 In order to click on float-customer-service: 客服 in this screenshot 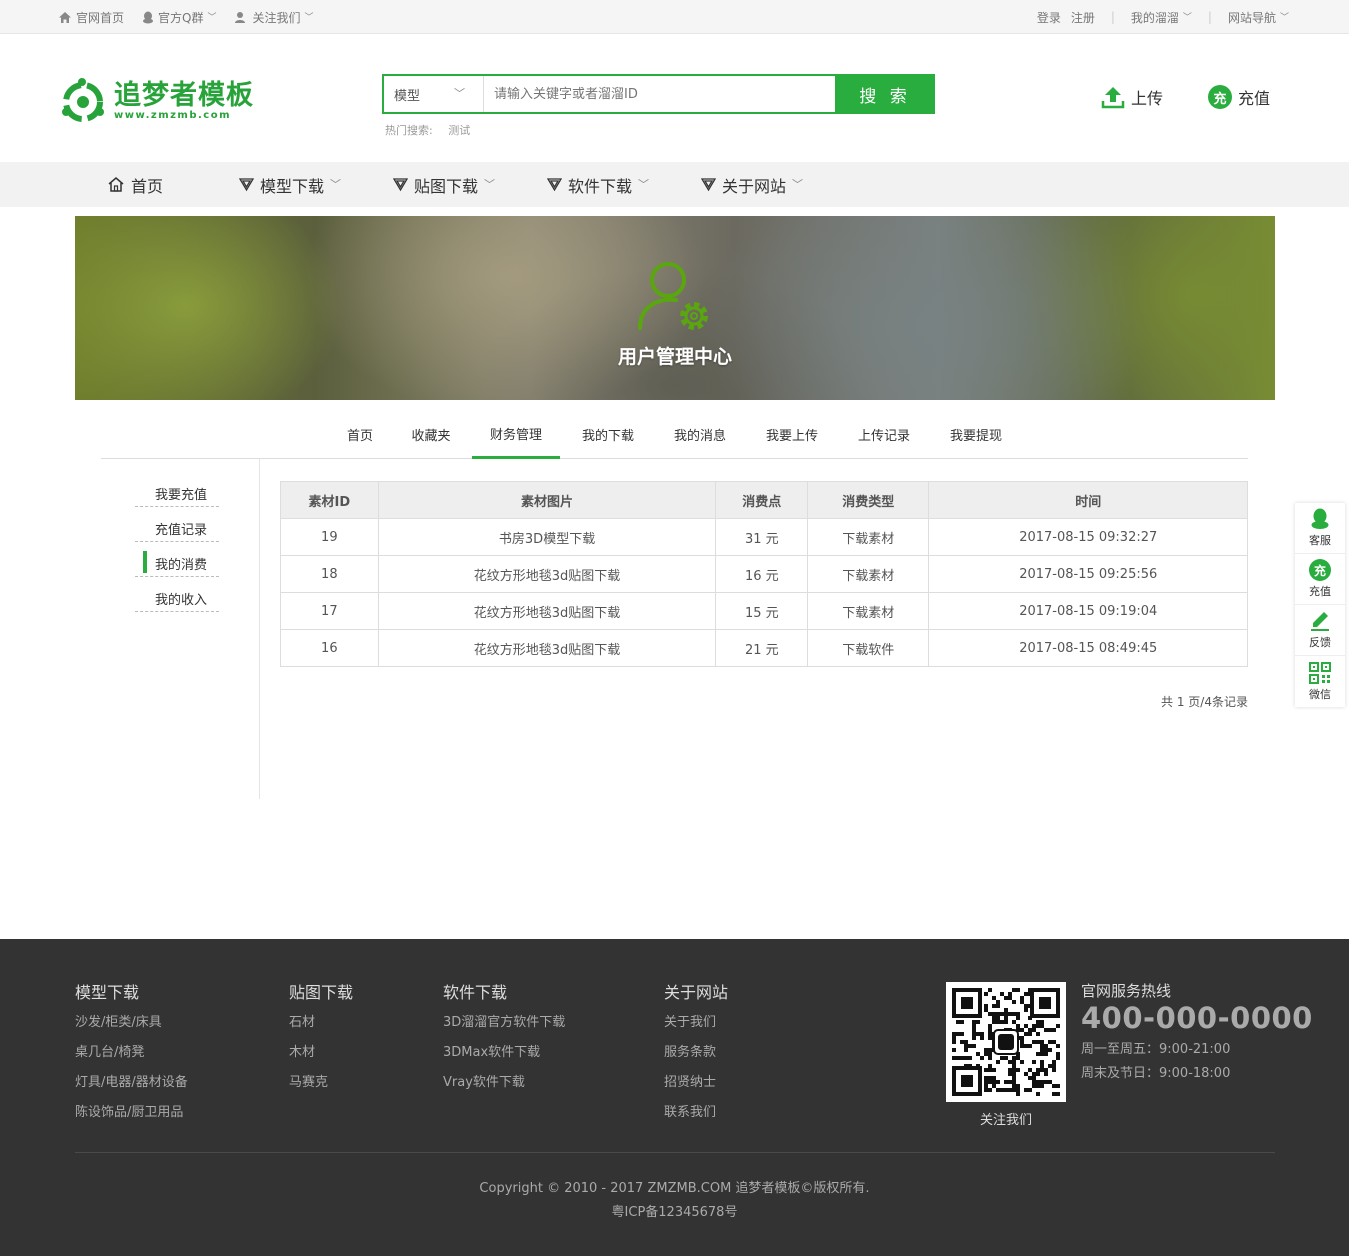, I will do `click(1320, 528)`.